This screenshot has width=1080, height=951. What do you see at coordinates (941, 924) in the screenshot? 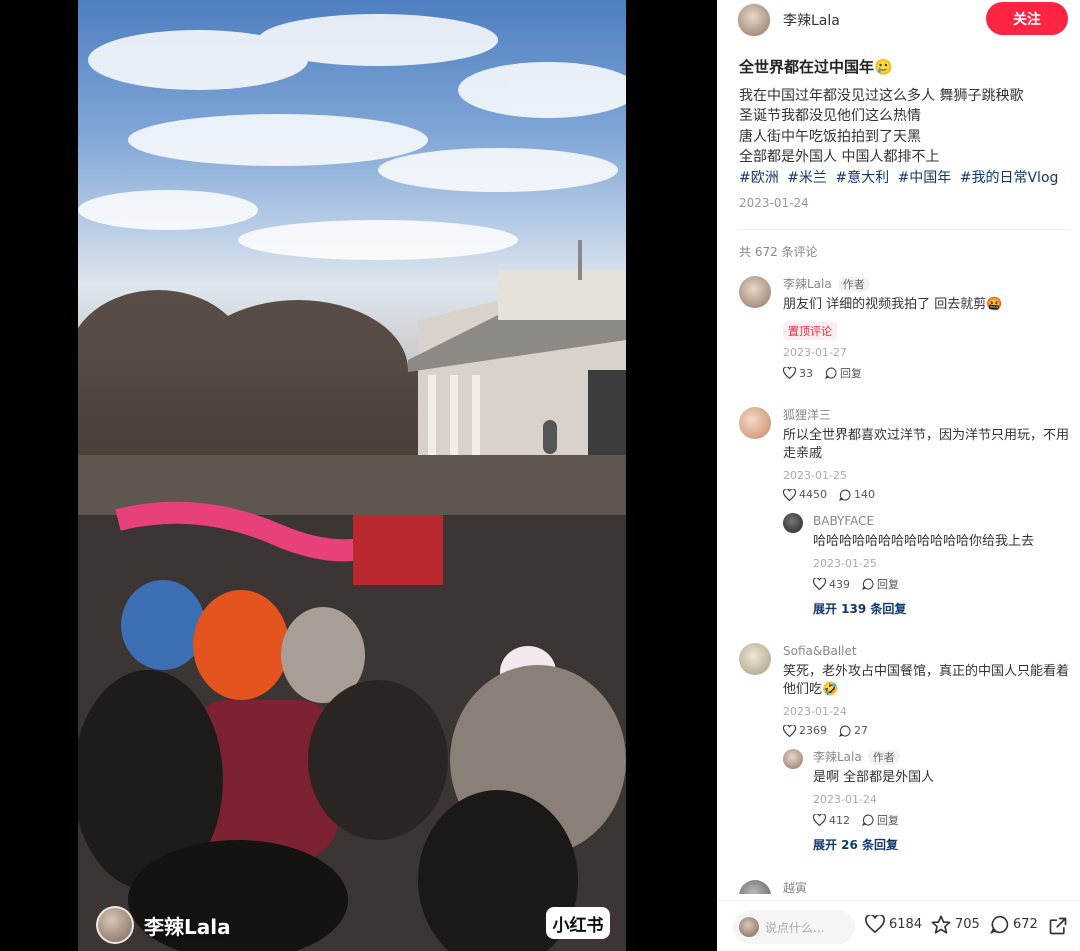
I see `star-icon` at bounding box center [941, 924].